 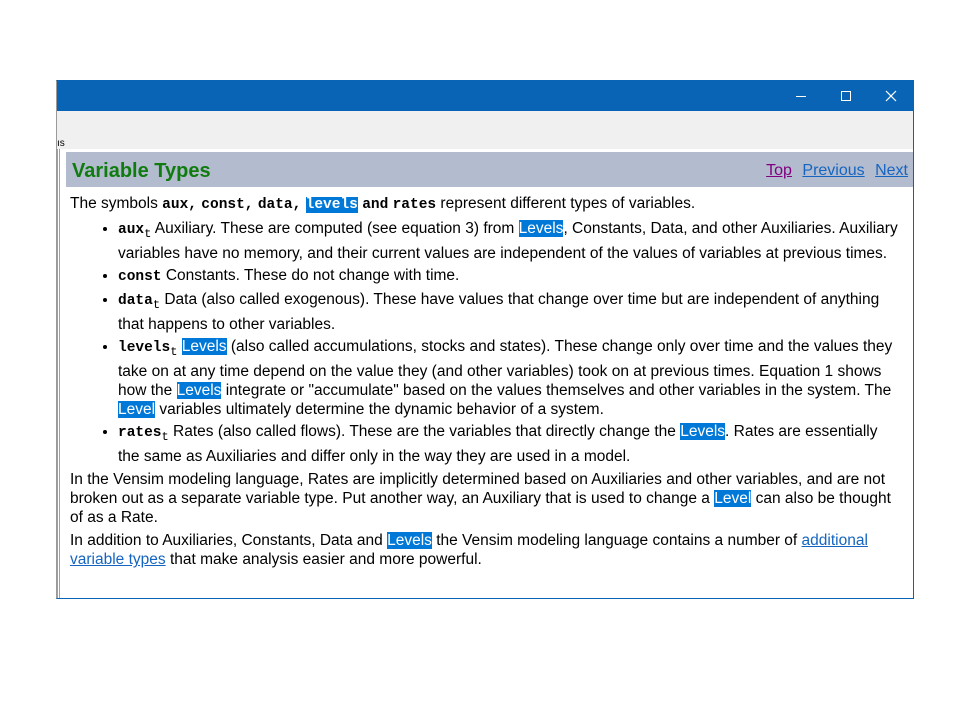 I want to click on topic-nav: Top Previous Next, so click(x=834, y=171).